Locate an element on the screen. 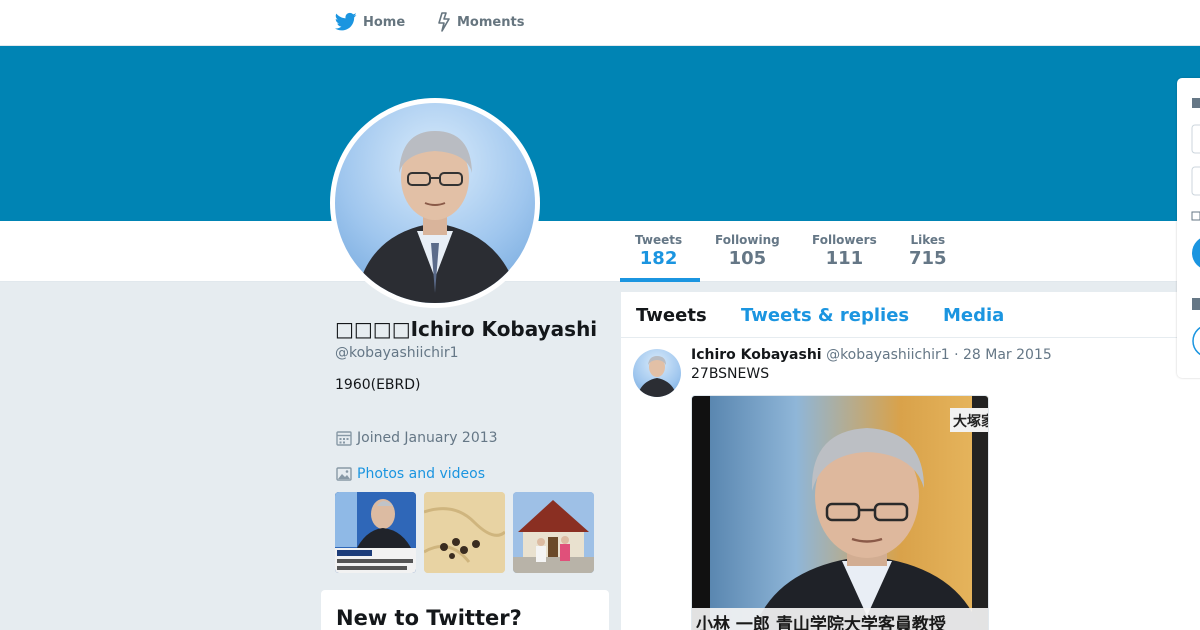  media-caption-text: 小林 一郎 青山学院大学客員教授 is located at coordinates (821, 622).